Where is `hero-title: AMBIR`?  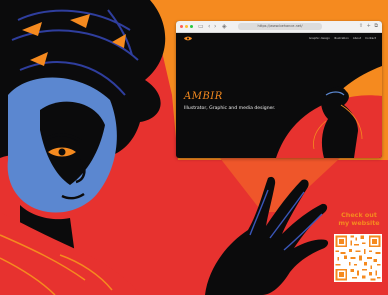
hero-title: AMBIR is located at coordinates (203, 96).